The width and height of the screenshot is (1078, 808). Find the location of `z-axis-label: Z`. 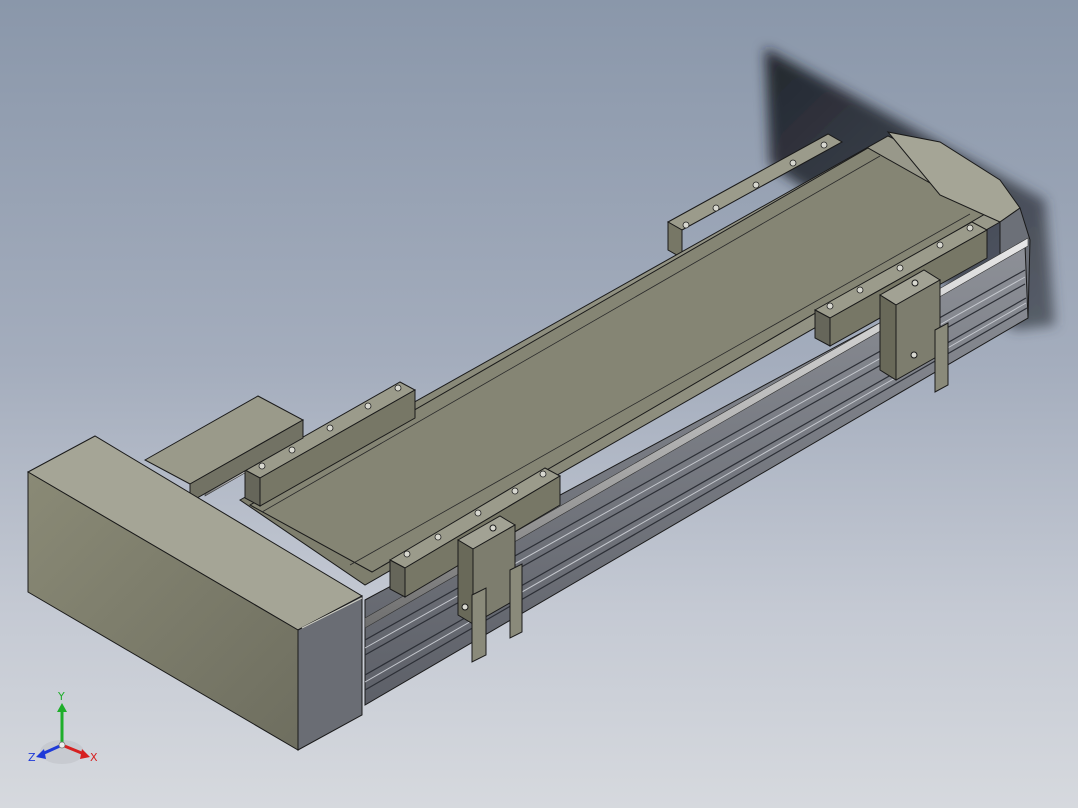

z-axis-label: Z is located at coordinates (32, 757).